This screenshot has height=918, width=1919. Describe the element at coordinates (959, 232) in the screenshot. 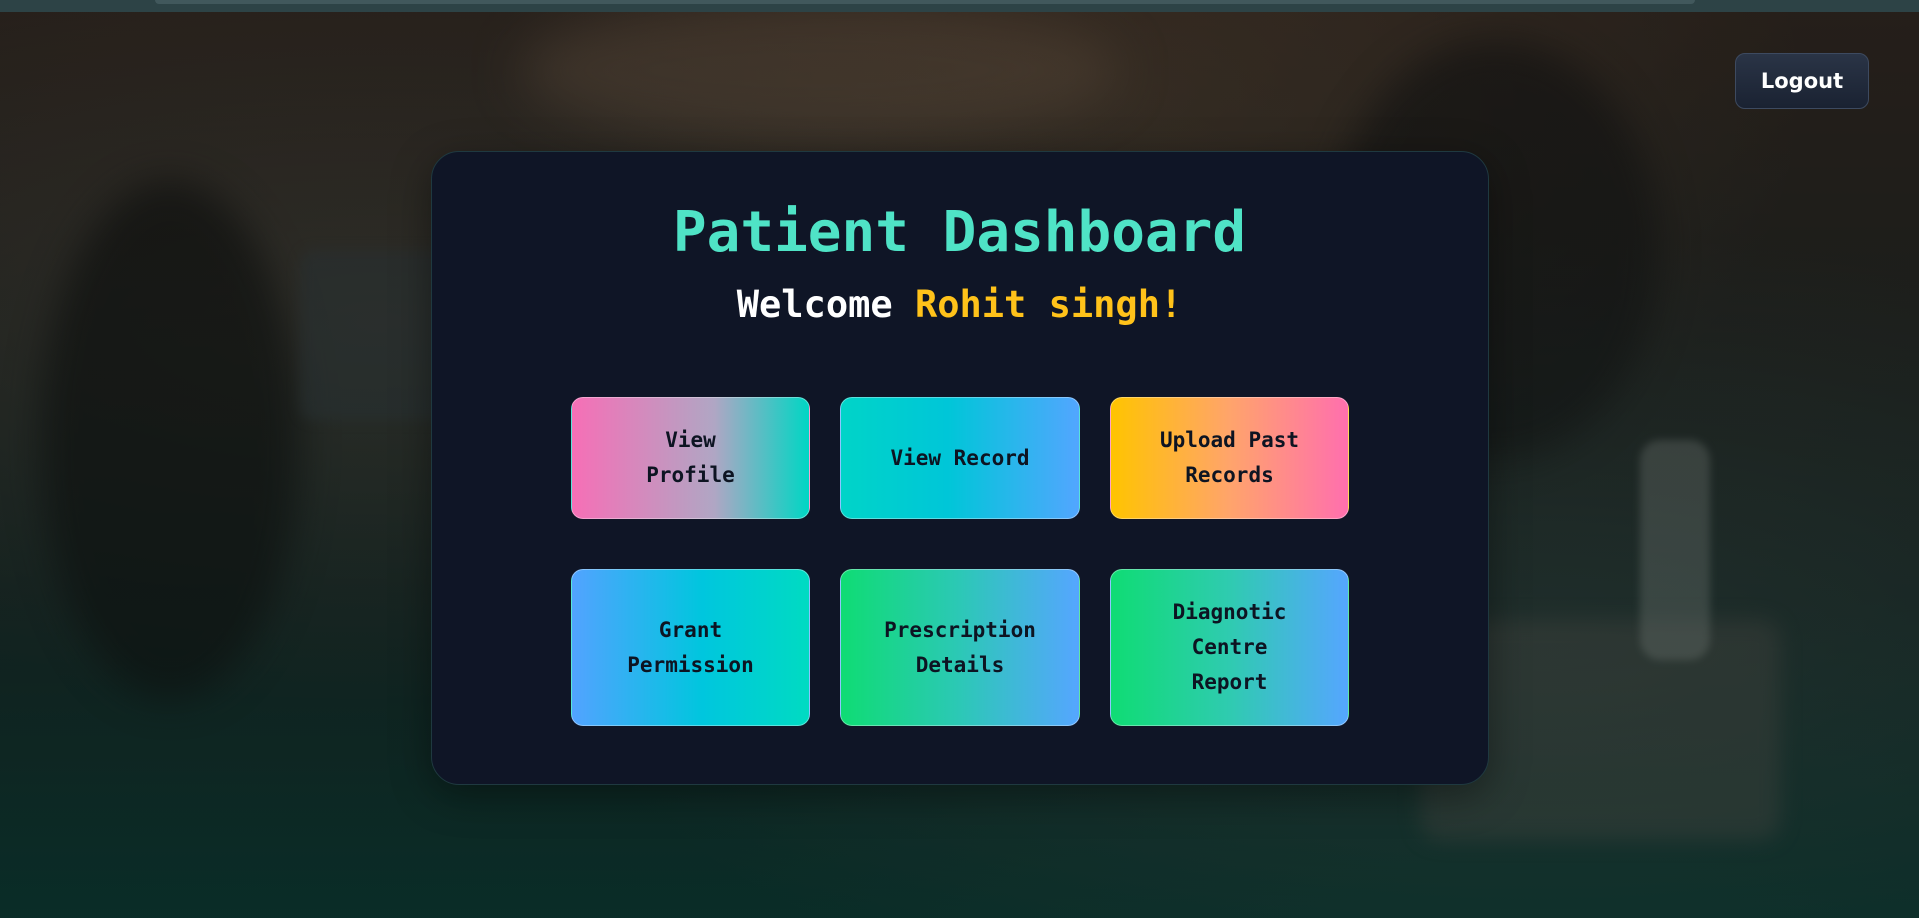

I see `page-title: Patient Dashboard` at that location.